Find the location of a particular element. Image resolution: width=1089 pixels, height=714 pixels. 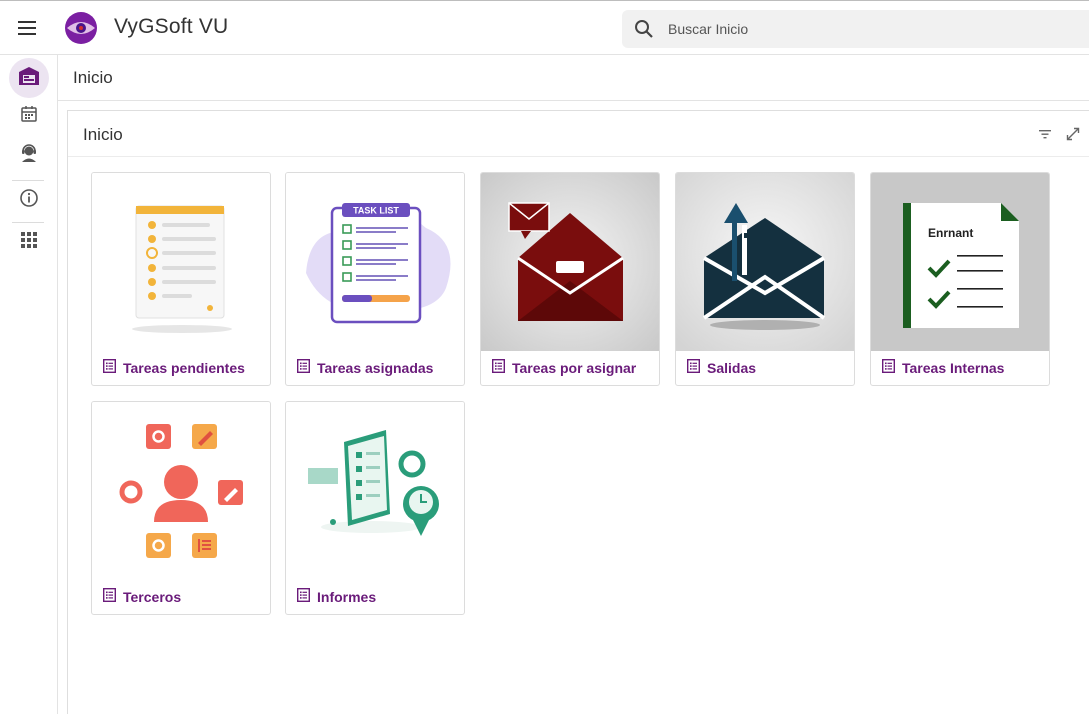

tile-informes: Informes is located at coordinates (375, 508).